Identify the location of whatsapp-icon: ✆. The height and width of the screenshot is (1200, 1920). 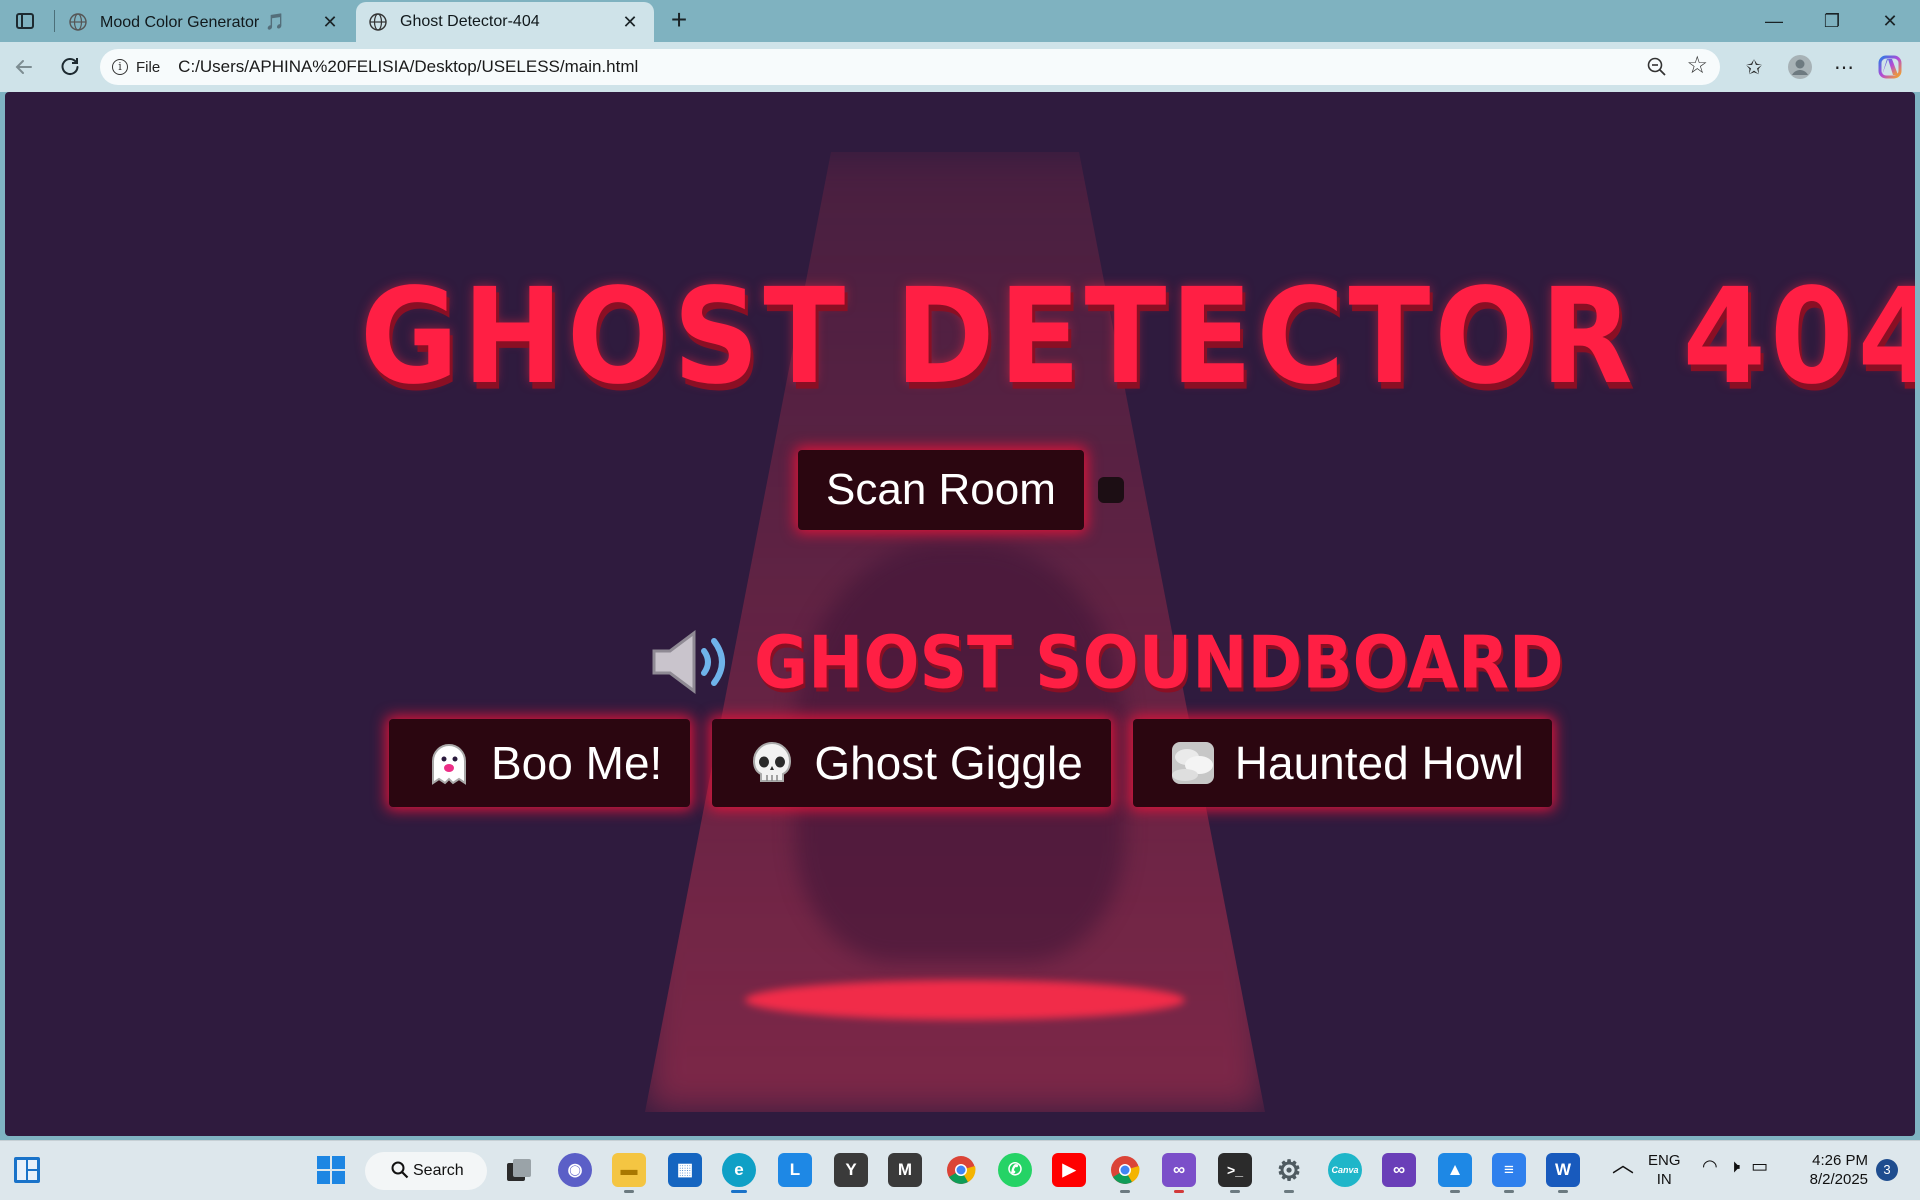
(1015, 1169).